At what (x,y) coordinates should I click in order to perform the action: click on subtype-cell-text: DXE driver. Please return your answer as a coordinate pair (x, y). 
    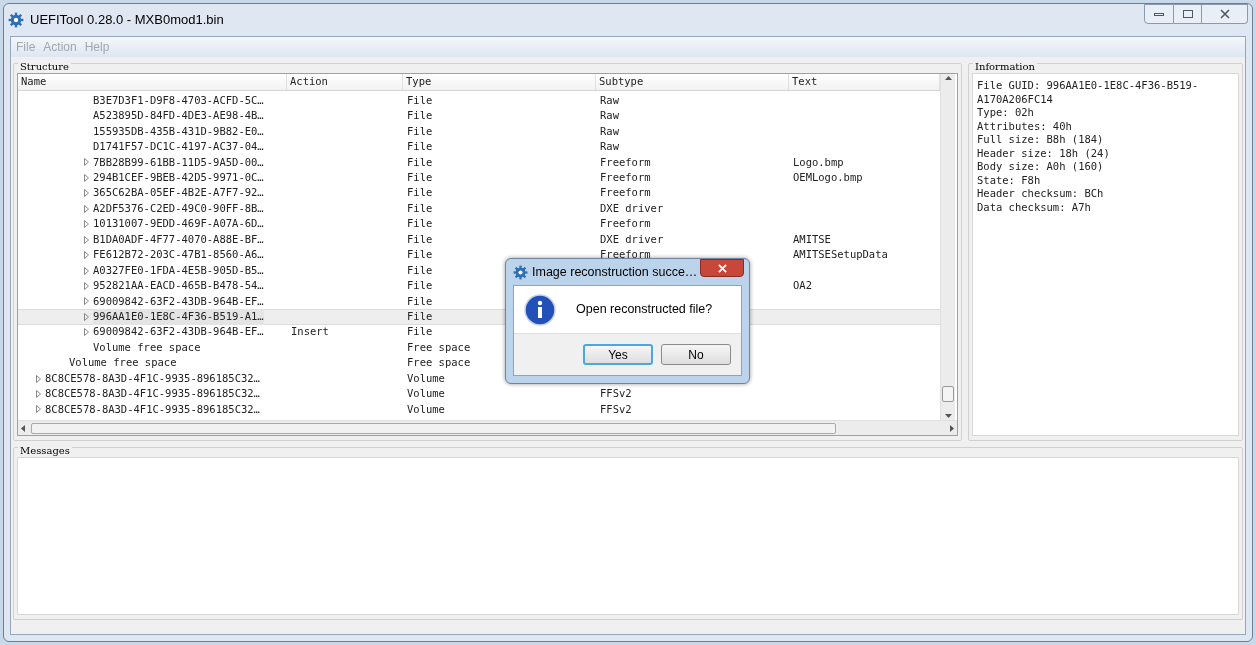
    Looking at the image, I should click on (632, 208).